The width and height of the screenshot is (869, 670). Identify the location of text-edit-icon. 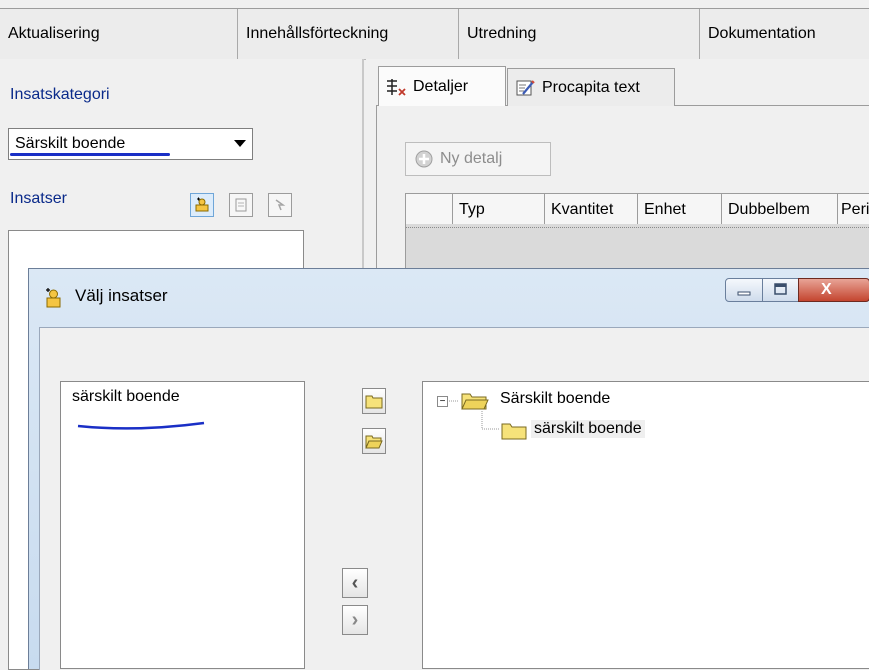
(525, 87).